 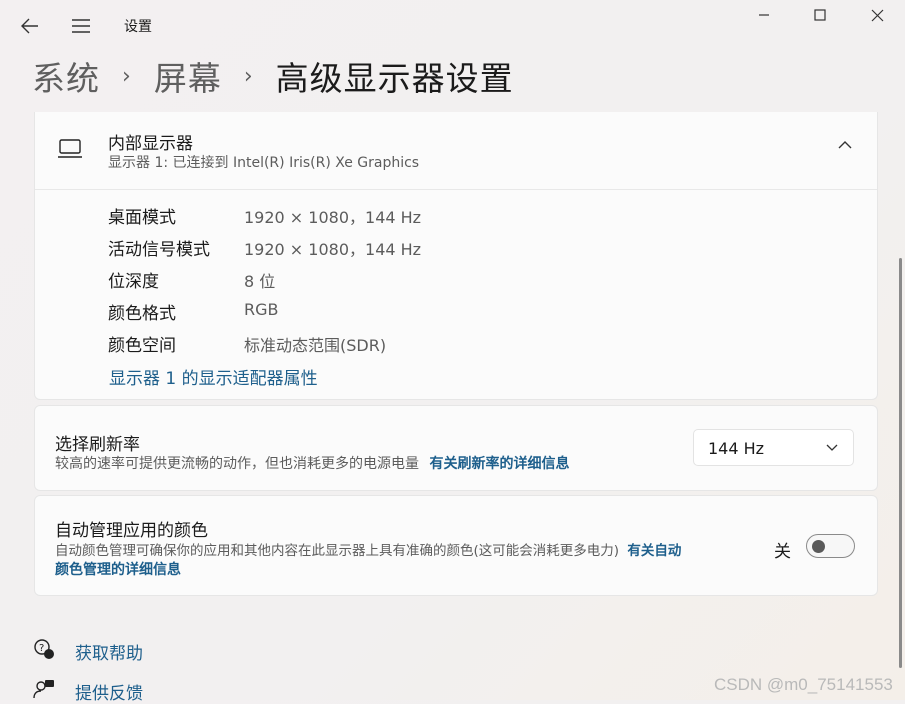 I want to click on minimize-icon, so click(x=764, y=15).